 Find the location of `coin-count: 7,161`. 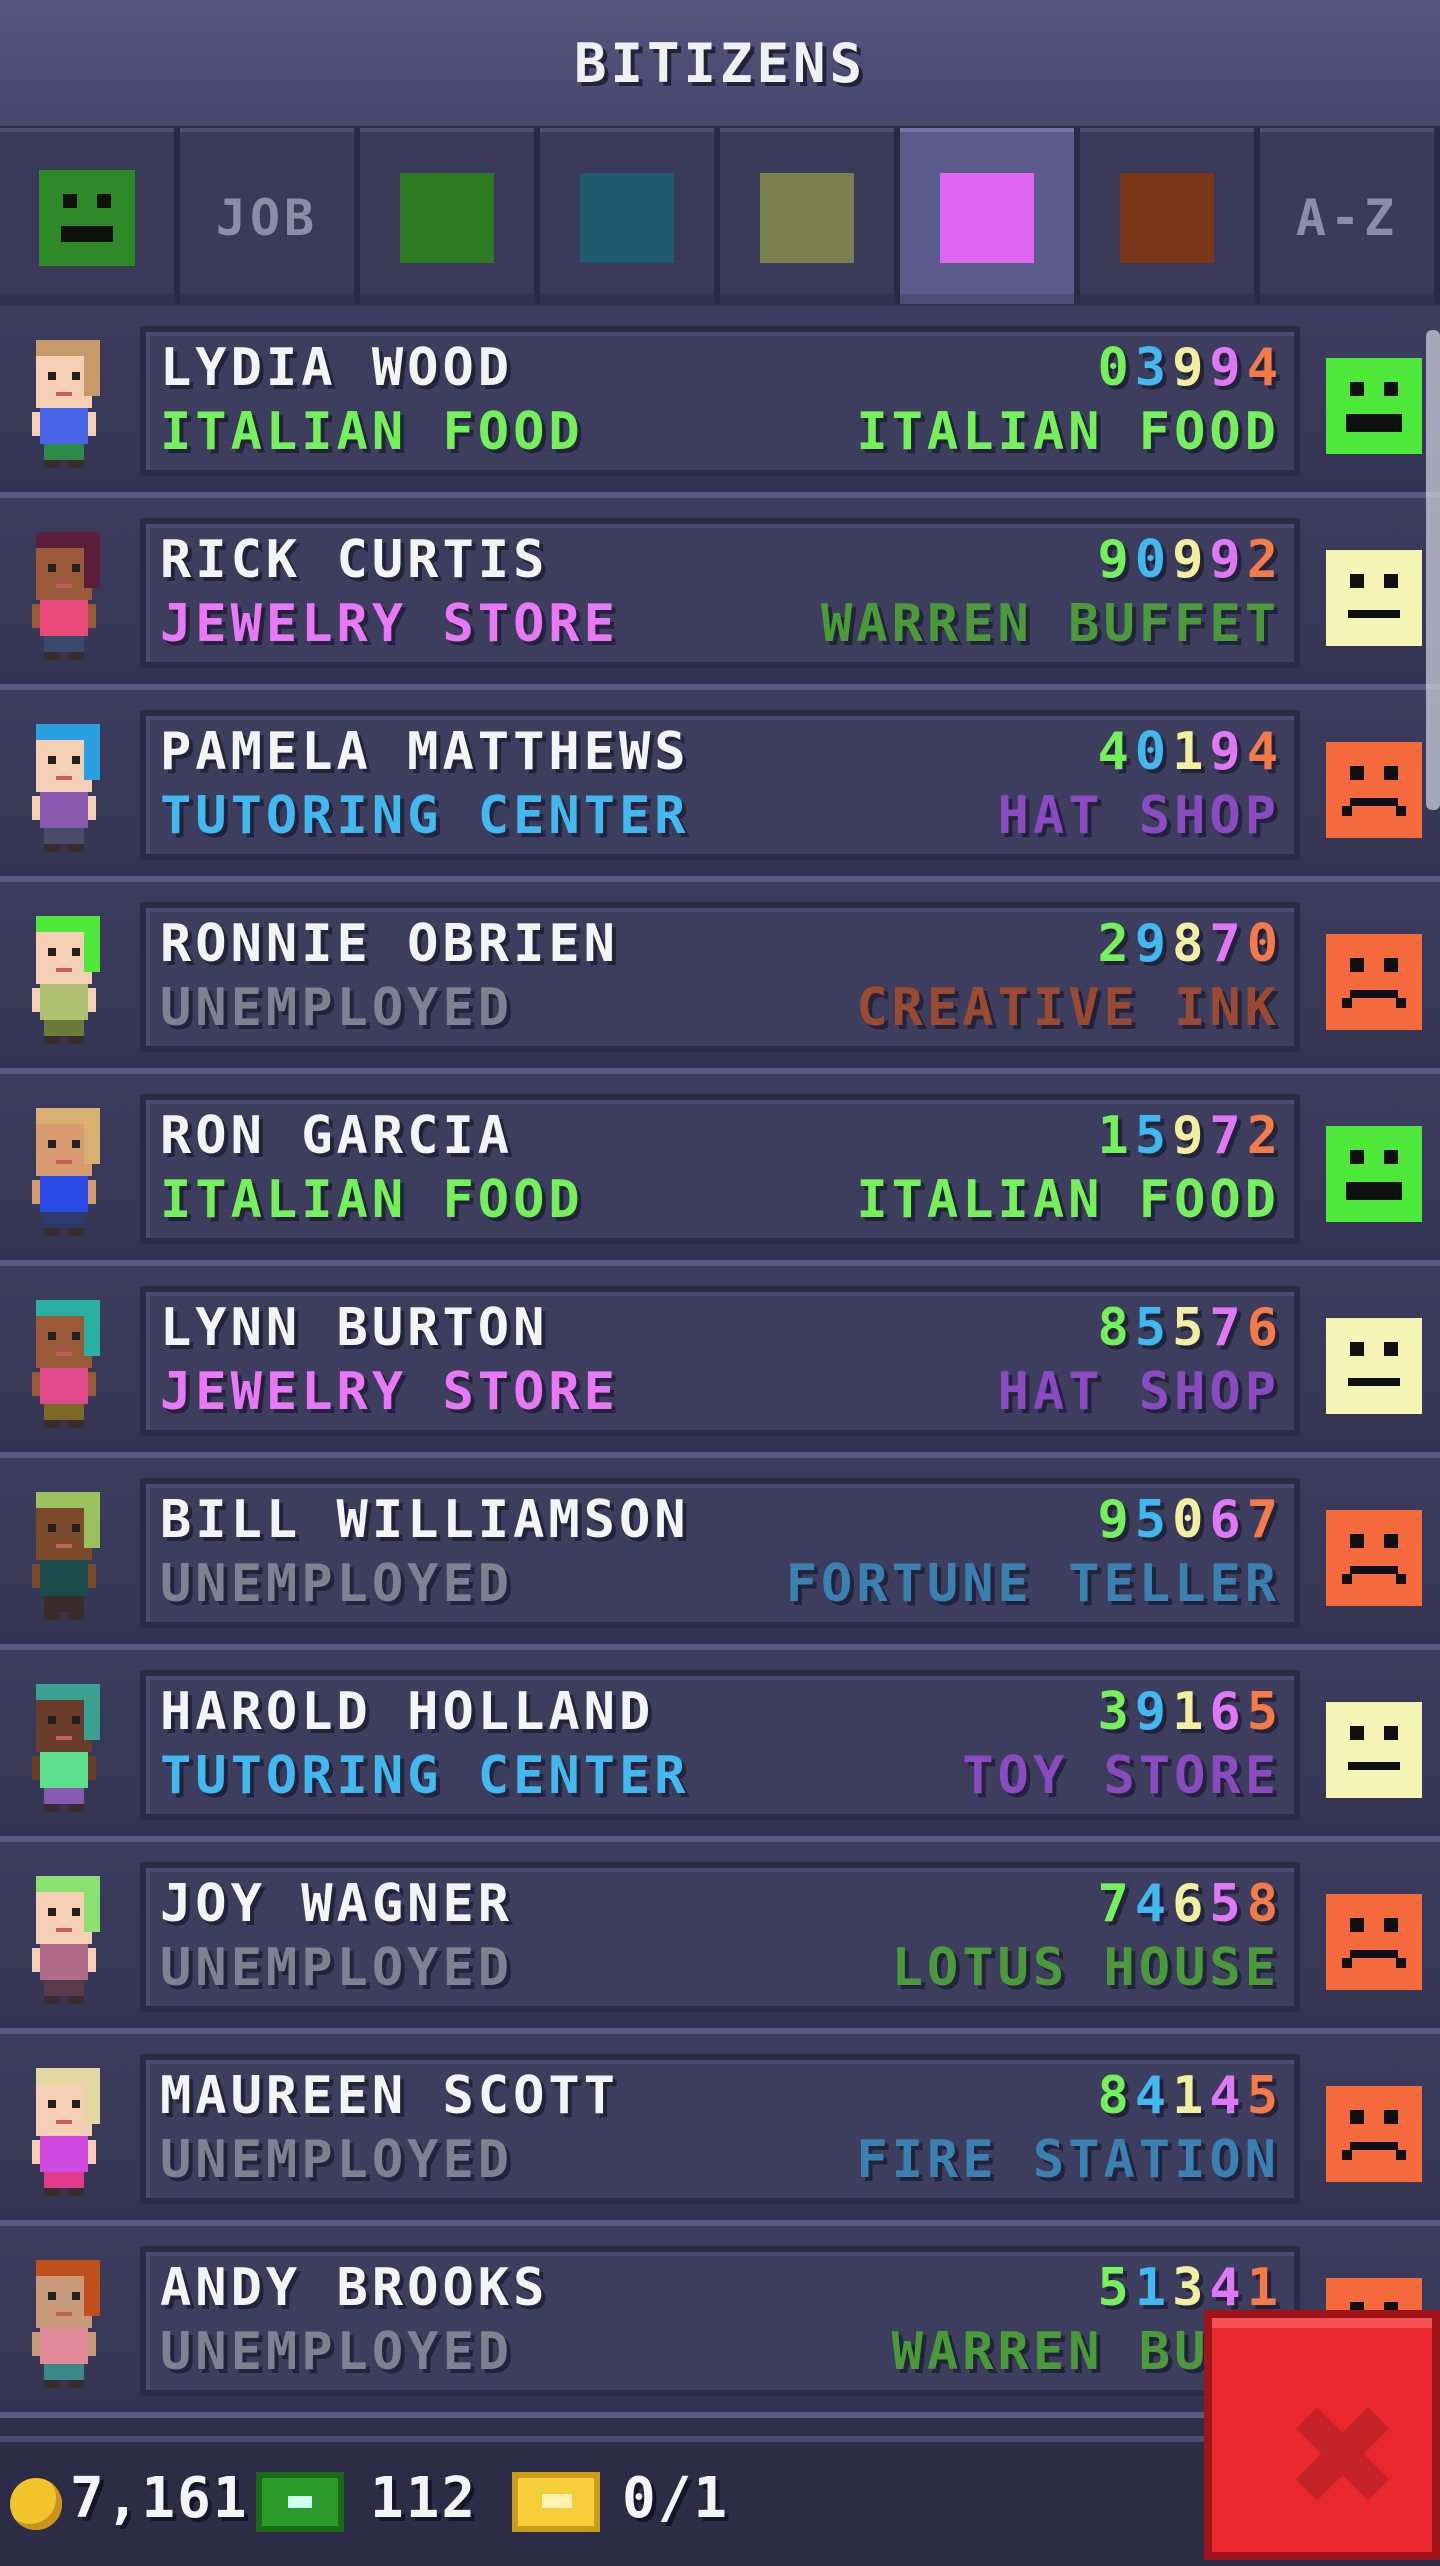

coin-count: 7,161 is located at coordinates (159, 2498).